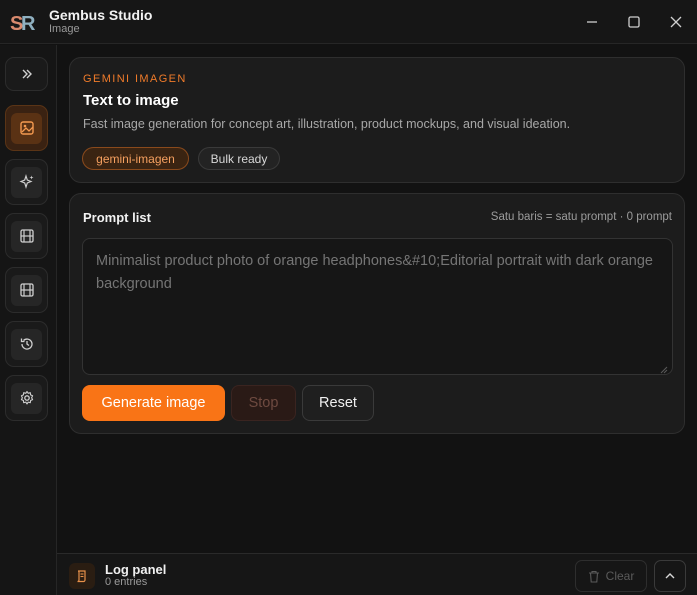 The height and width of the screenshot is (595, 697). Describe the element at coordinates (348, 22) in the screenshot. I see `title-bar: S R Gembus Studio Image` at that location.